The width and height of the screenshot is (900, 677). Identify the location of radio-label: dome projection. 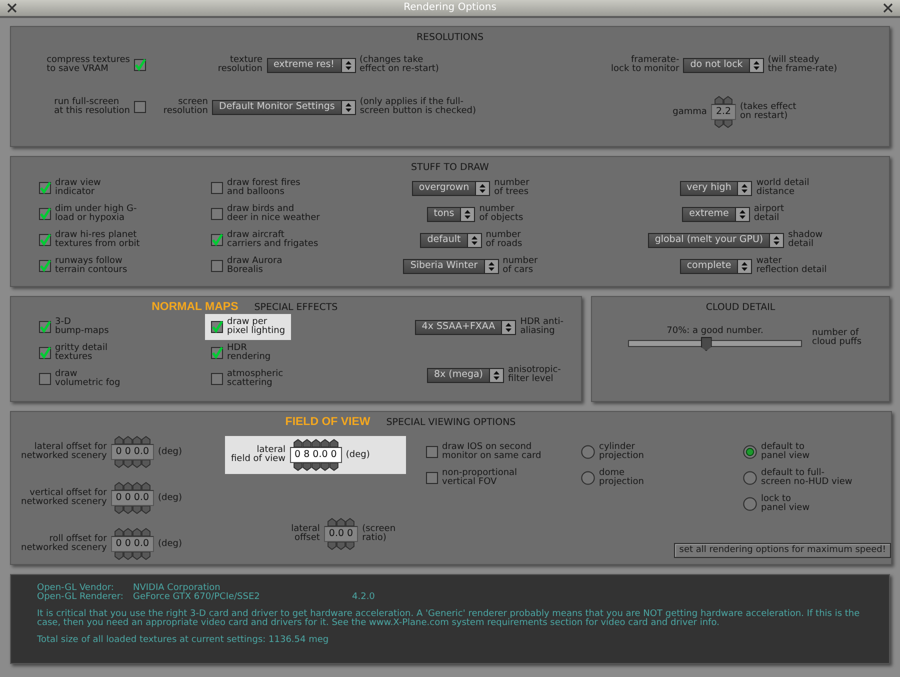
(621, 478).